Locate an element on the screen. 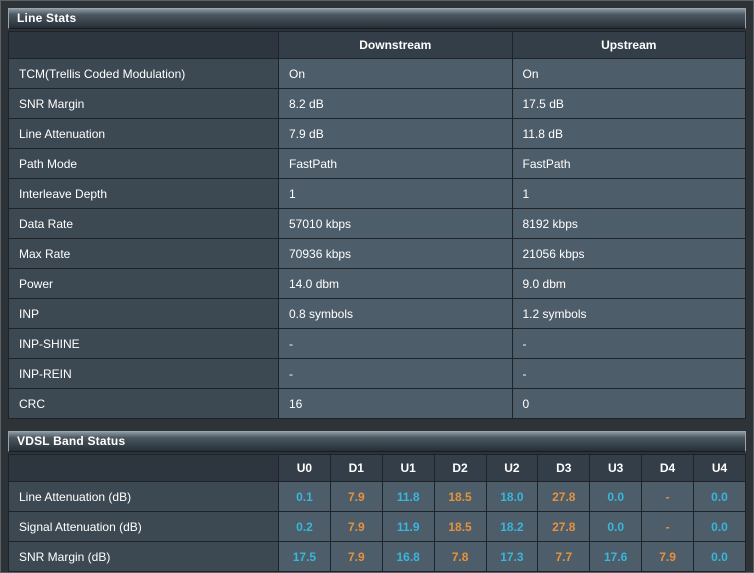 The height and width of the screenshot is (573, 754). stat-value-downstream: 0.8 symbols is located at coordinates (395, 313).